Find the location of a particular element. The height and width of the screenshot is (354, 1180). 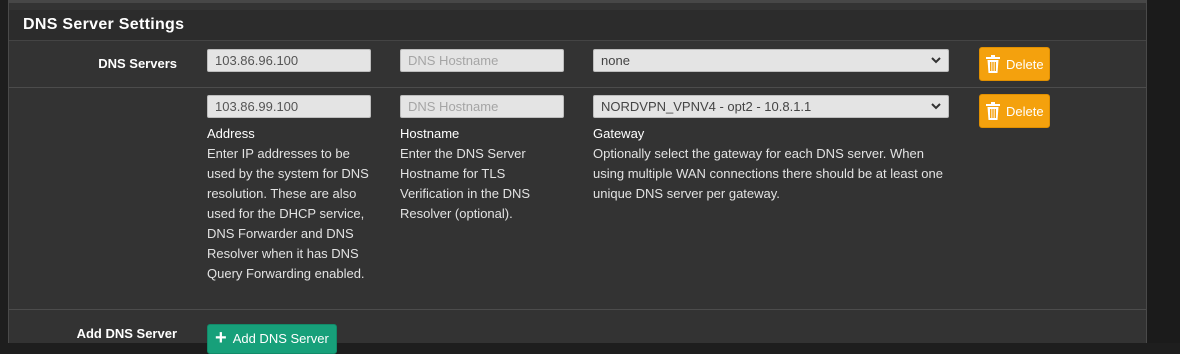

add-dns-server-row: Add DNS Server + Add DNS Server is located at coordinates (577, 332).